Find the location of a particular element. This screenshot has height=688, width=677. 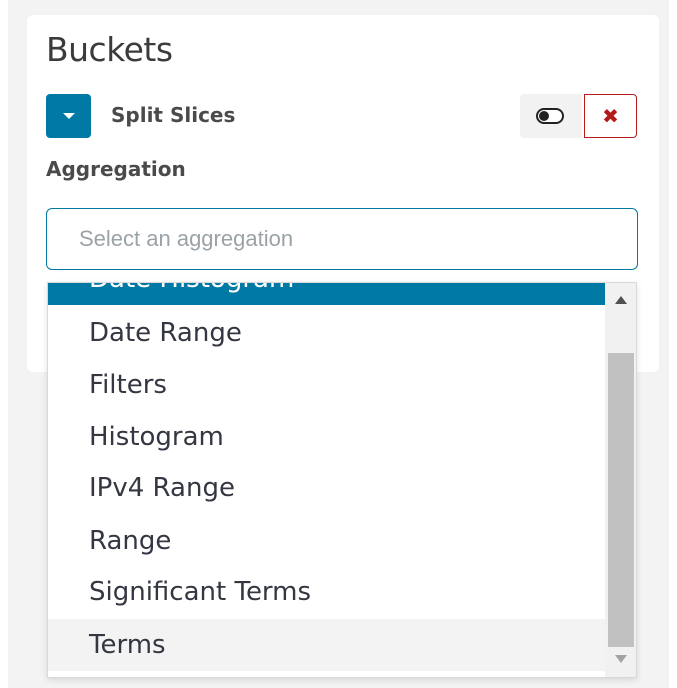

buckets-title: Buckets is located at coordinates (109, 49).